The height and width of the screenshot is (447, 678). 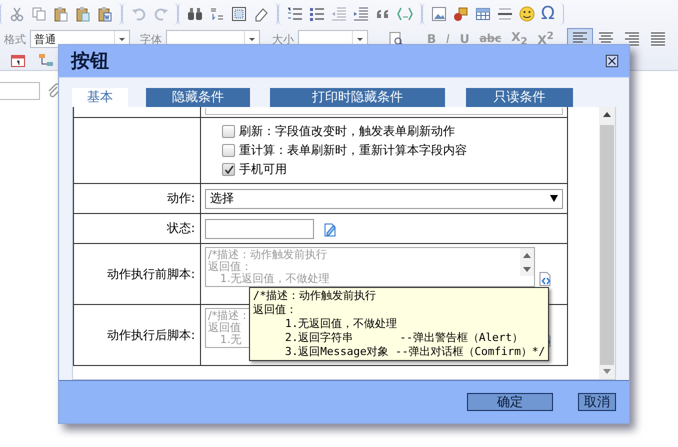 What do you see at coordinates (461, 14) in the screenshot?
I see `cubes-icon` at bounding box center [461, 14].